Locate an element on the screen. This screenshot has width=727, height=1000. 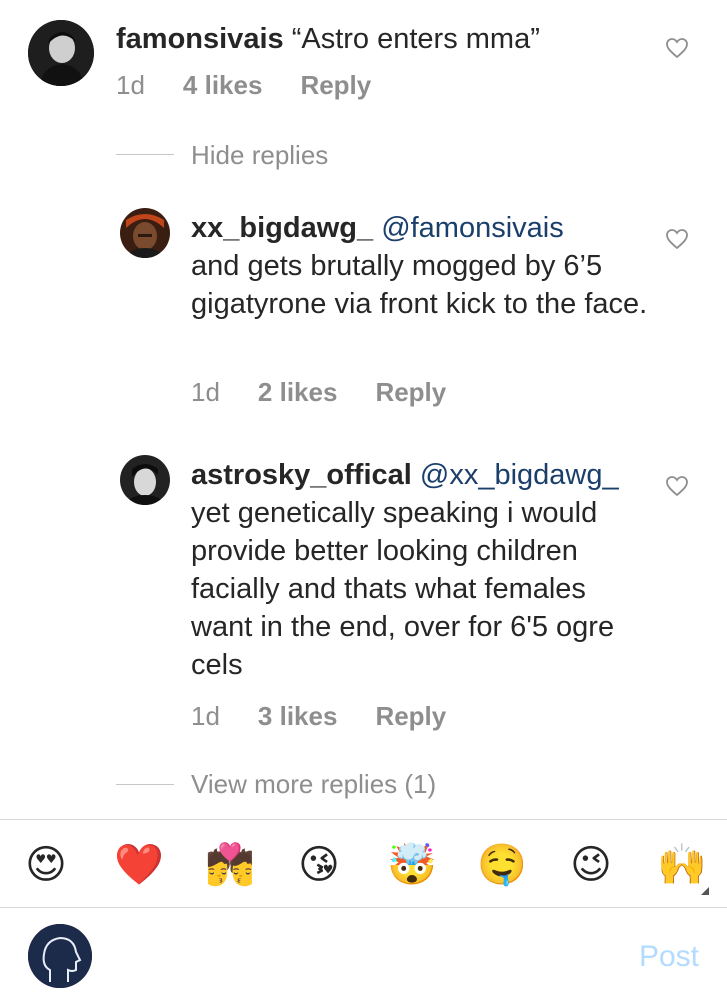
expand-corner-icon is located at coordinates (705, 891).